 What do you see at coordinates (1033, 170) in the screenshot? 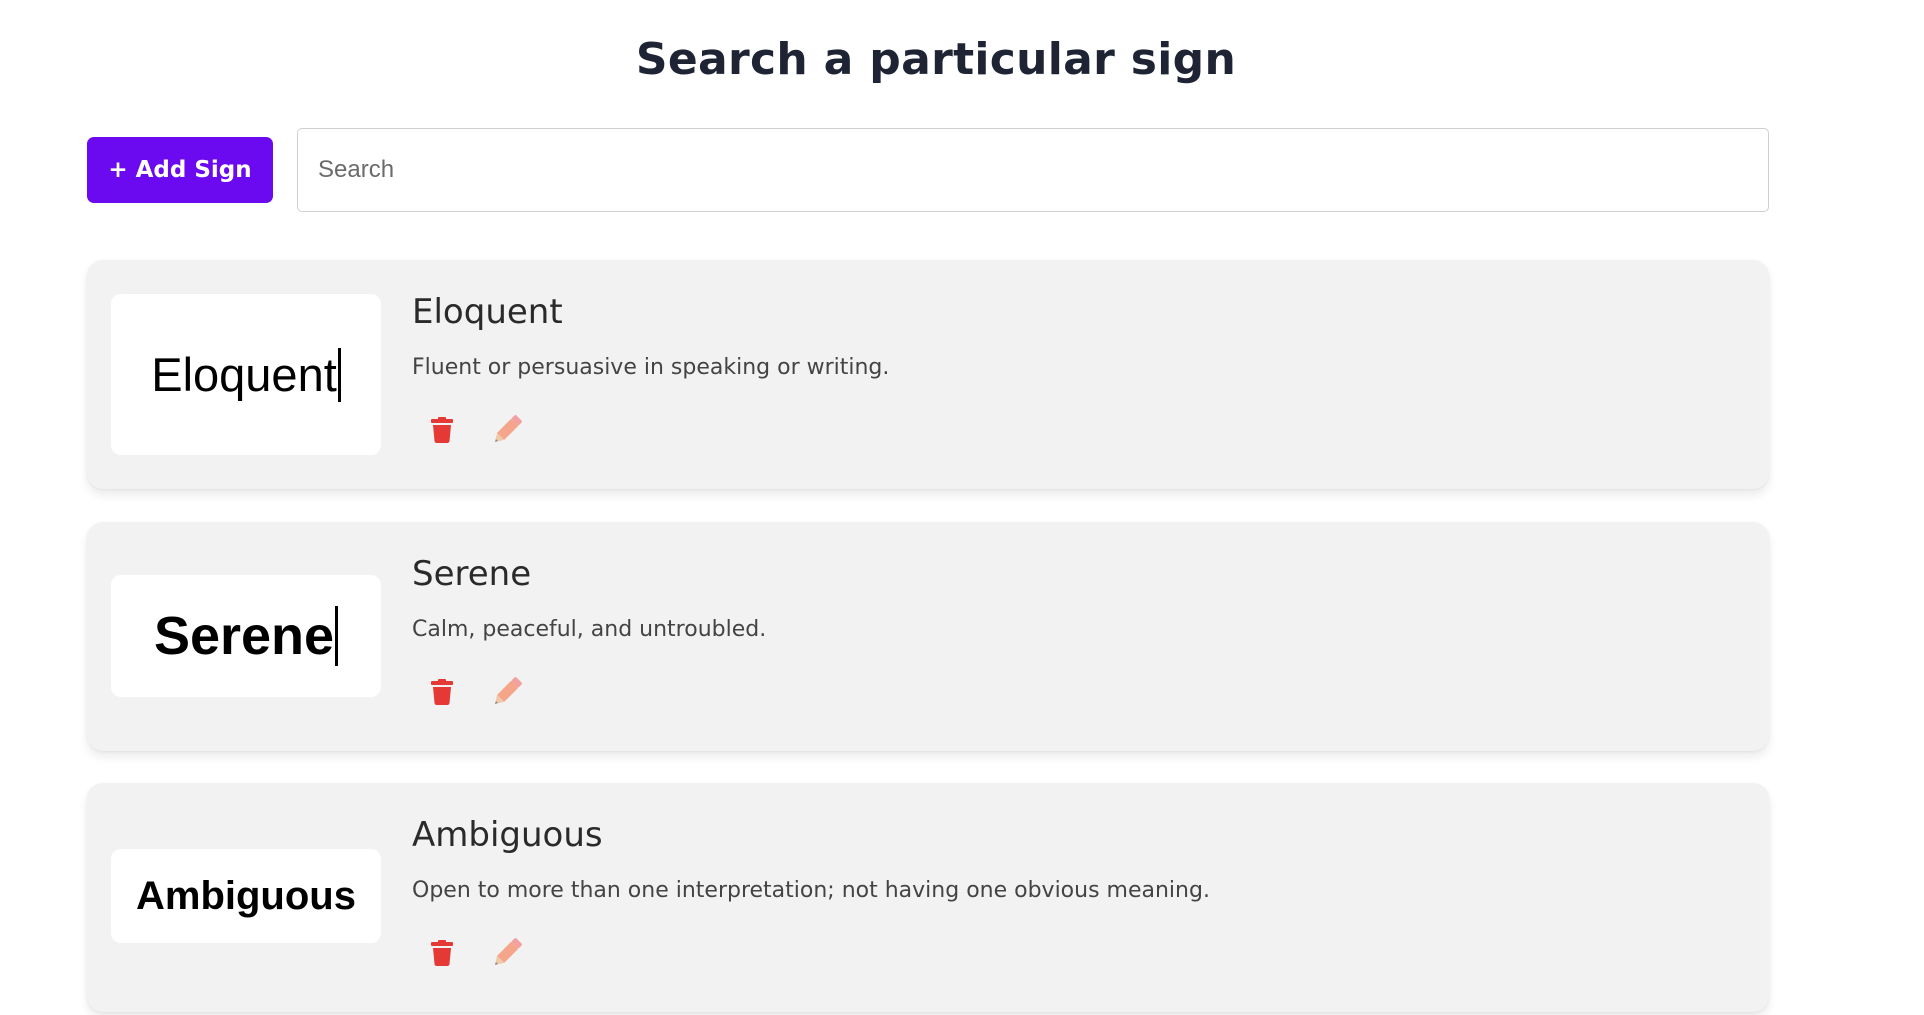
I see `search-input` at bounding box center [1033, 170].